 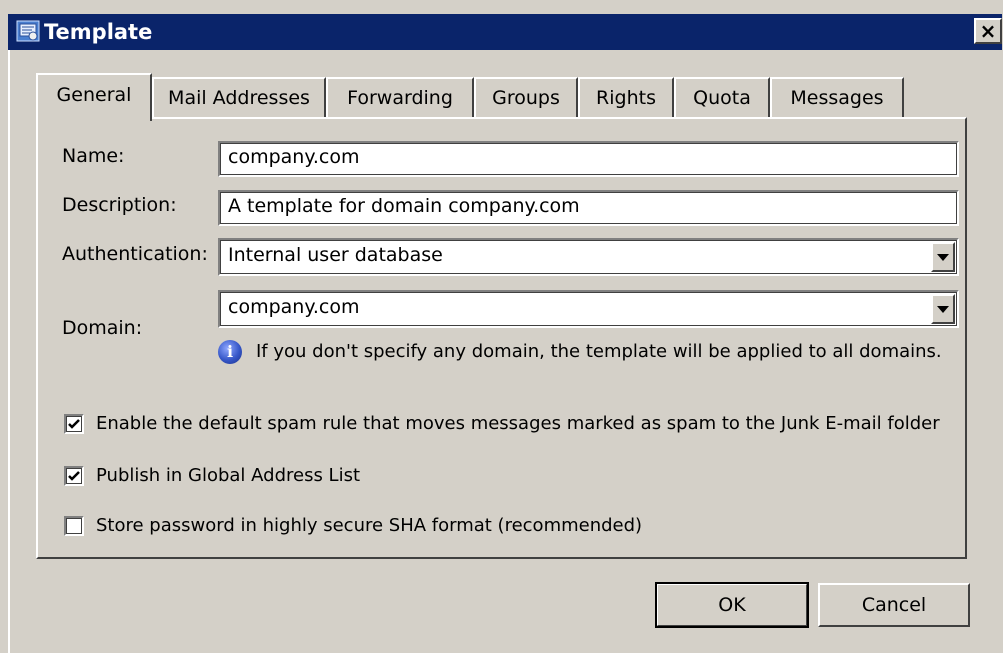 I want to click on template-app-icon, so click(x=28, y=31).